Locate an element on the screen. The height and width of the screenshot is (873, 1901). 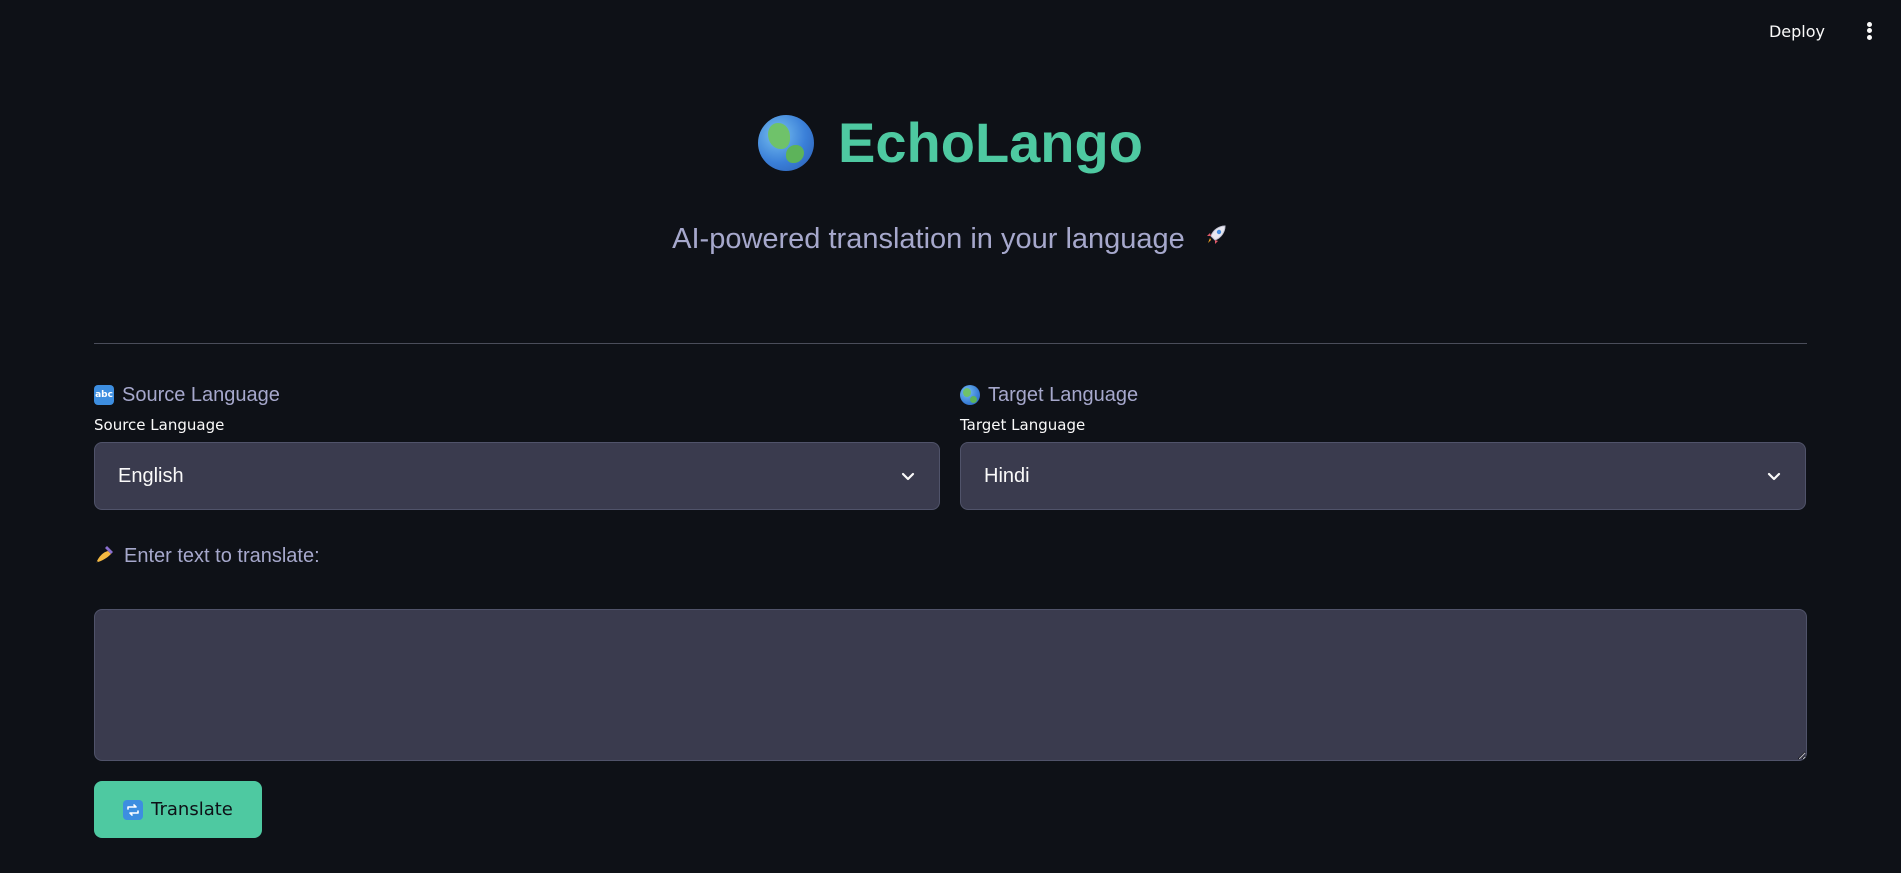
source-language-value: English is located at coordinates (151, 475).